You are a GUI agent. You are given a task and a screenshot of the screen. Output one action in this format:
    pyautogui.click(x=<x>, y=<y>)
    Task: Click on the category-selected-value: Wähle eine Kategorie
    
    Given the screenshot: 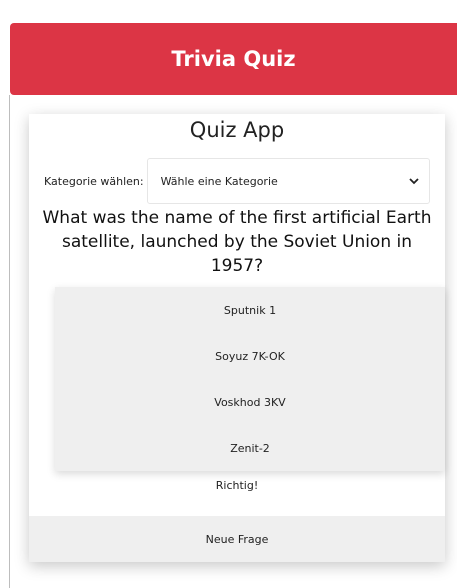 What is the action you would take?
    pyautogui.click(x=219, y=181)
    